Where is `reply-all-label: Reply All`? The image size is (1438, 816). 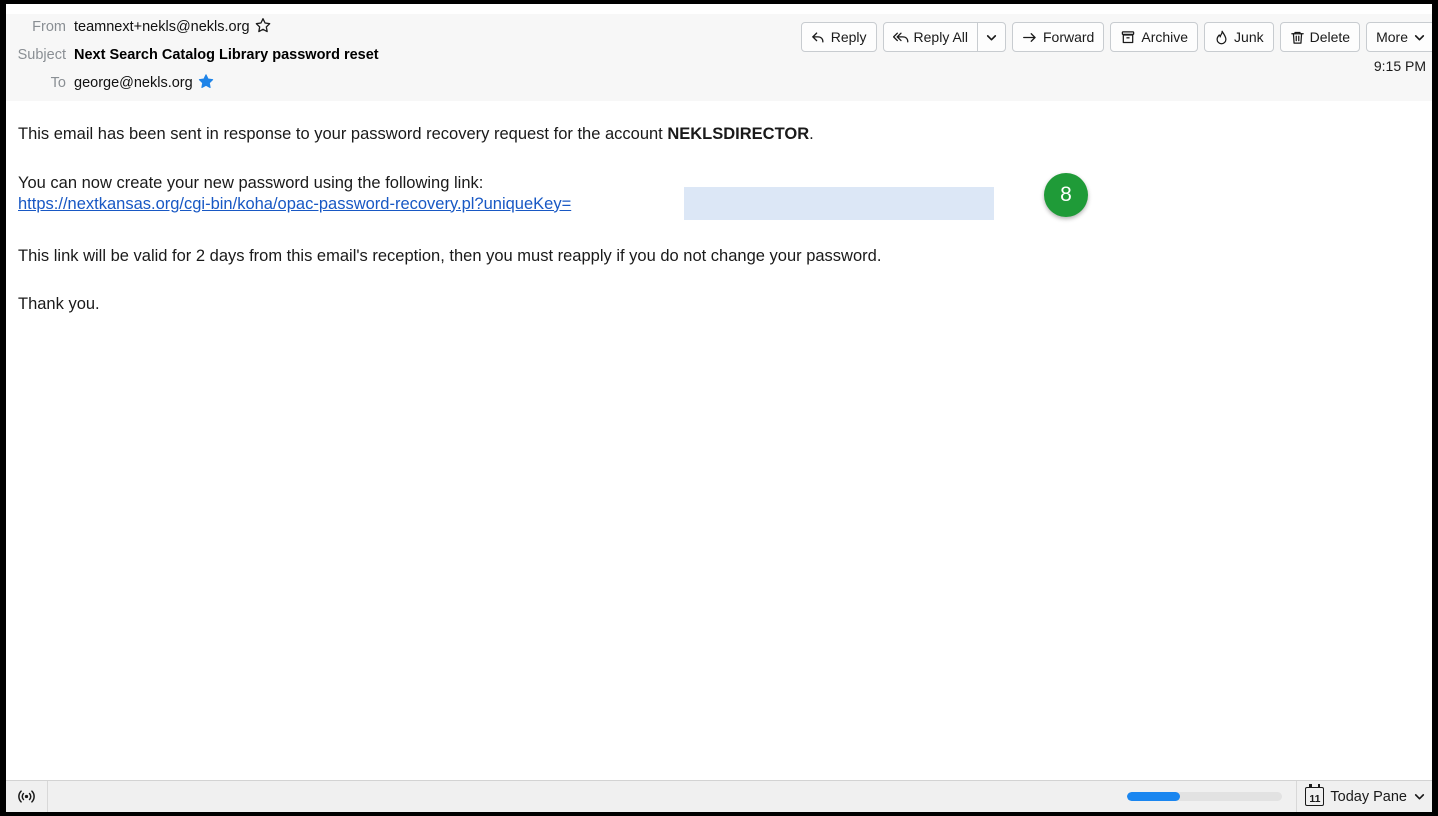 reply-all-label: Reply All is located at coordinates (940, 37).